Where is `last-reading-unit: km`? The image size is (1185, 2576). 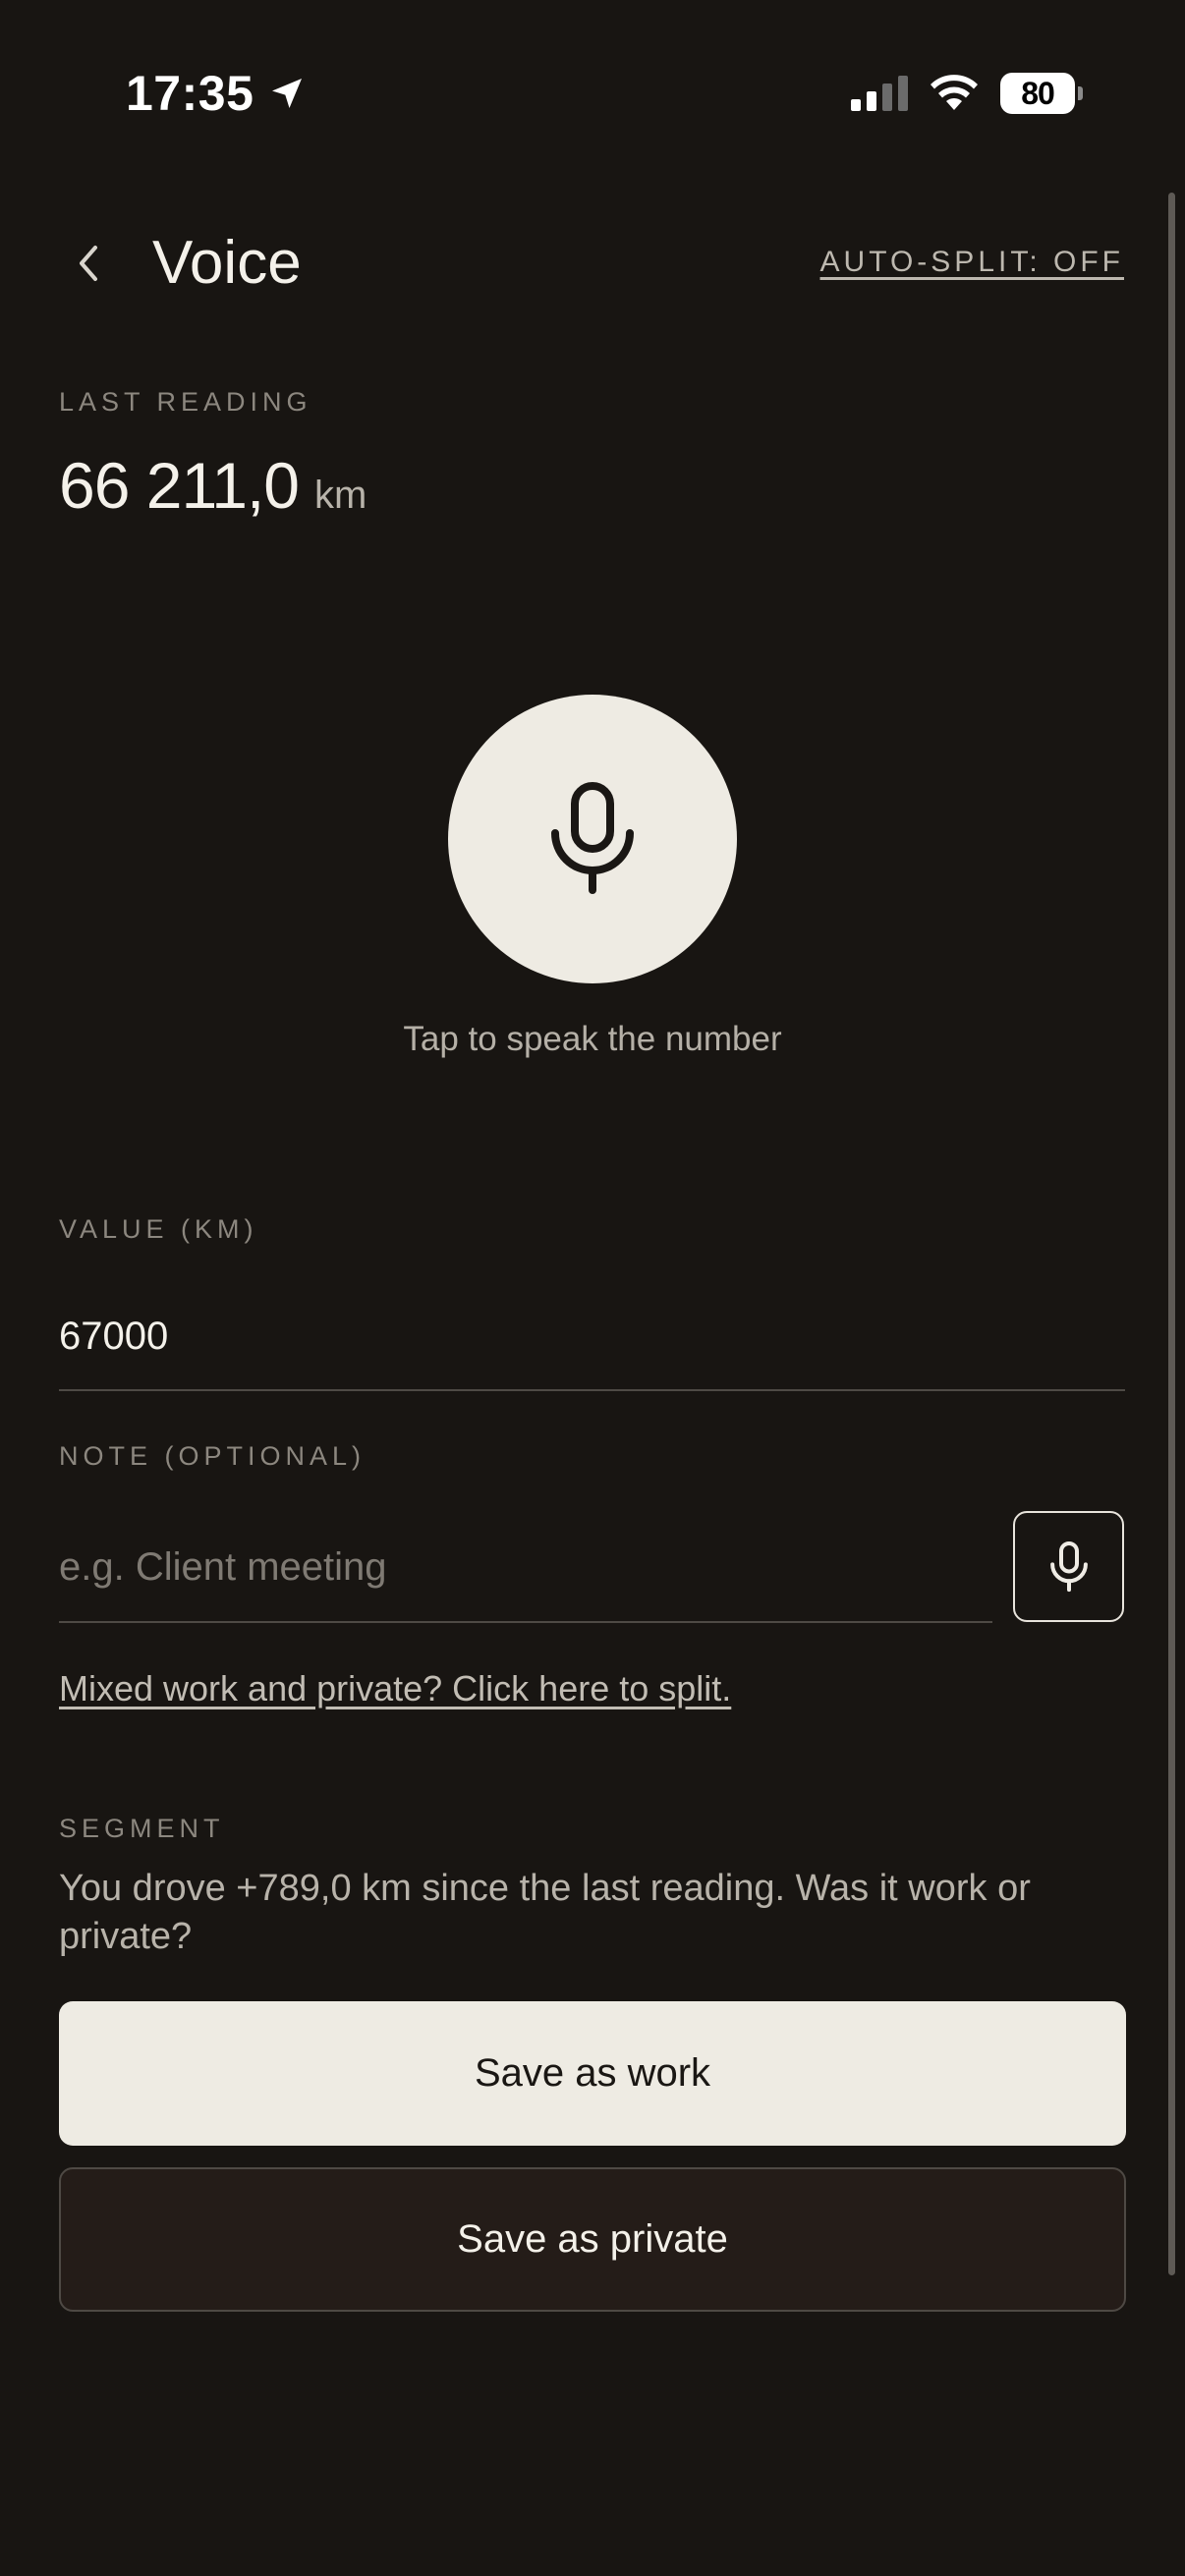
last-reading-unit: km is located at coordinates (341, 495).